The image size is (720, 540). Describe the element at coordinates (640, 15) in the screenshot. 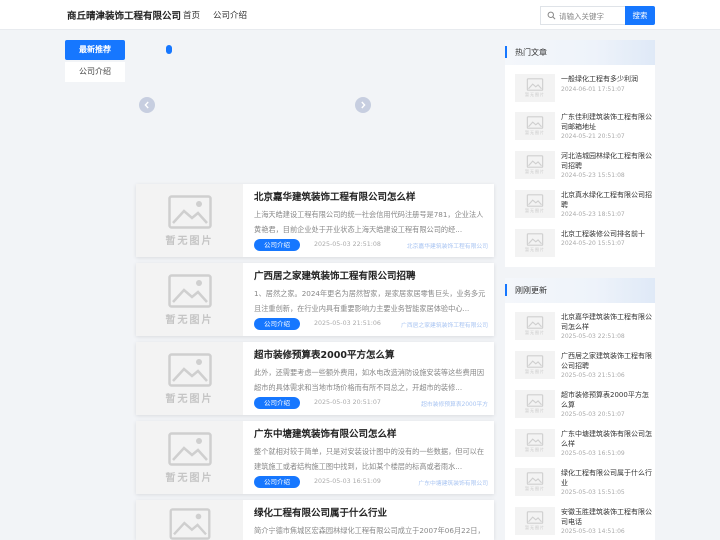

I see `search-button: 搜索` at that location.